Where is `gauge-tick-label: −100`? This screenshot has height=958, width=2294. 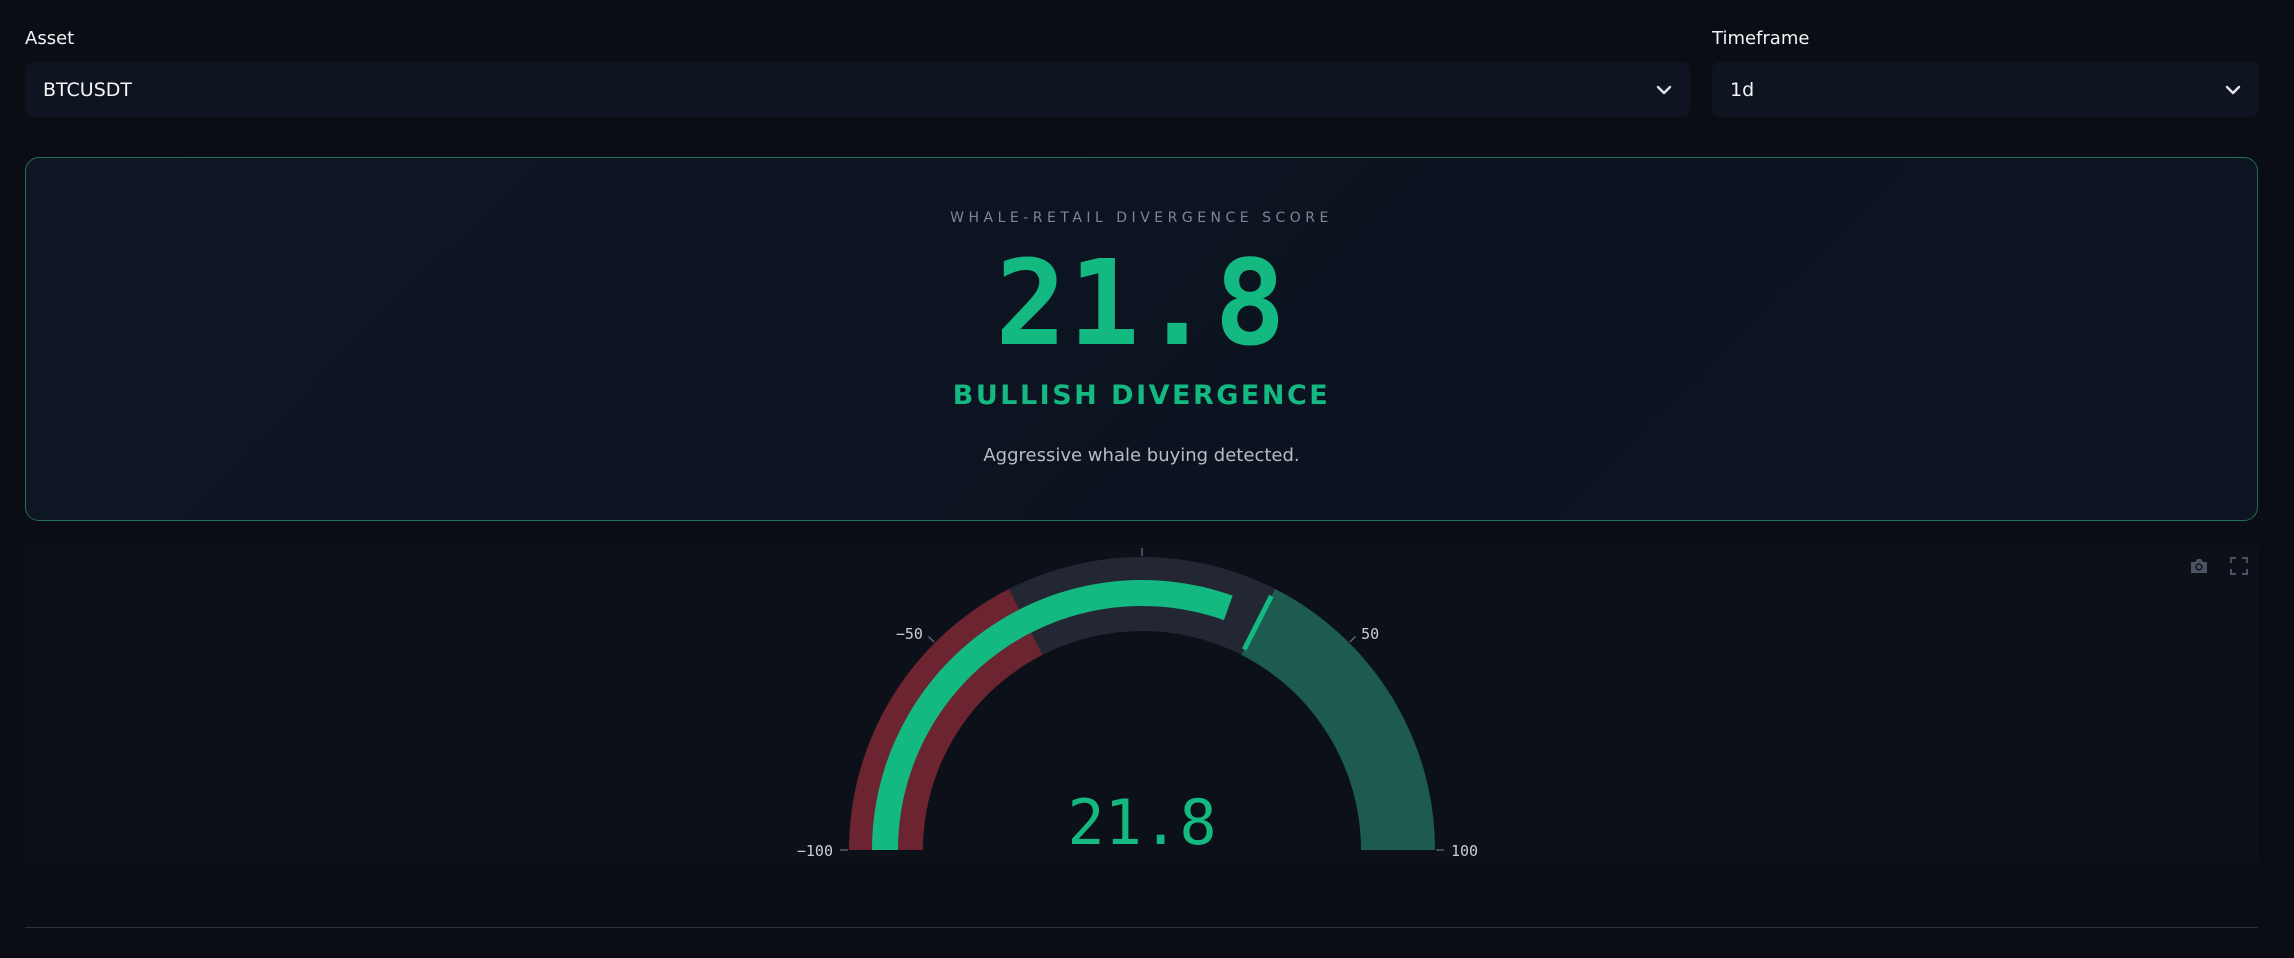 gauge-tick-label: −100 is located at coordinates (815, 851).